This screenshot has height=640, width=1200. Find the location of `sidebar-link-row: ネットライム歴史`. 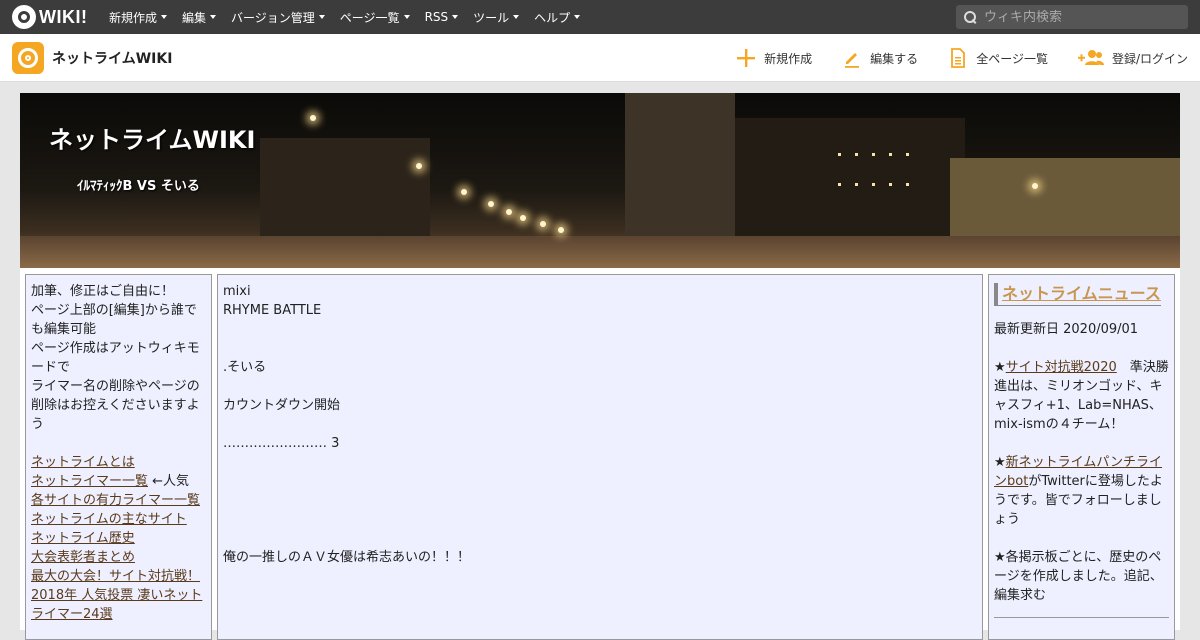

sidebar-link-row: ネットライム歴史 is located at coordinates (118, 538).